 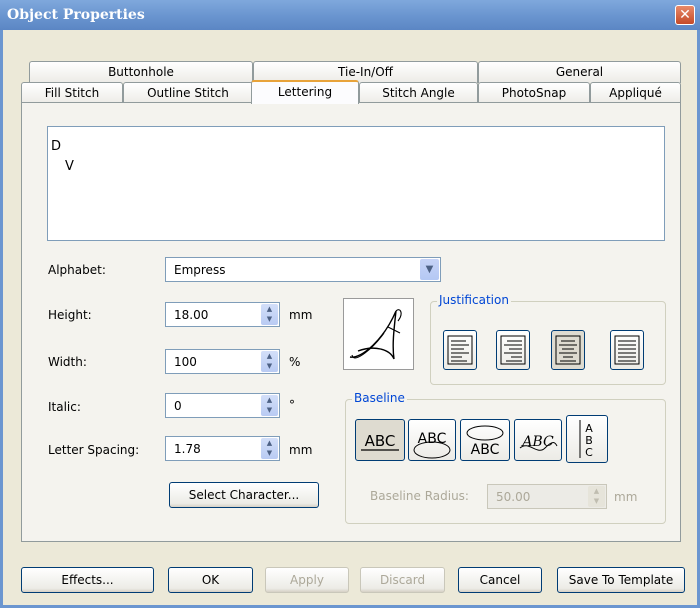 I want to click on align-right-icon, so click(x=513, y=350).